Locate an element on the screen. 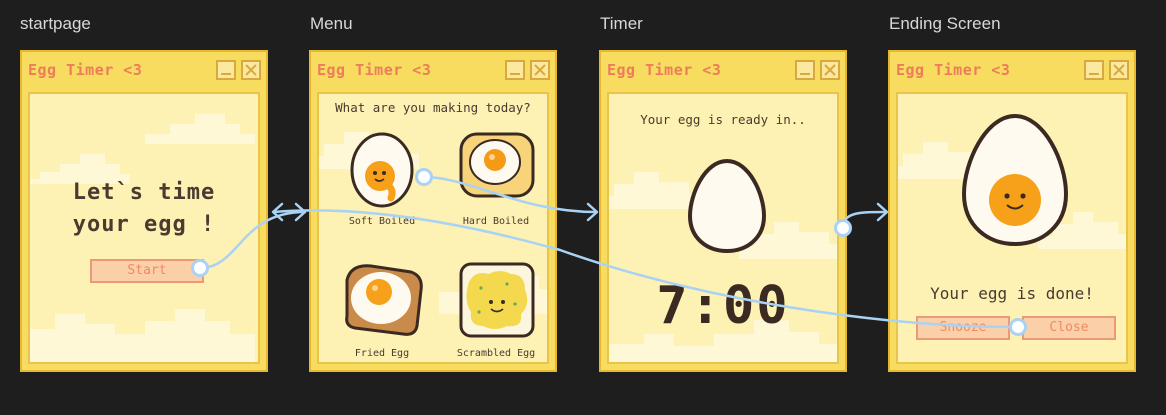 Image resolution: width=1166 pixels, height=415 pixels. start-button: Start is located at coordinates (147, 271).